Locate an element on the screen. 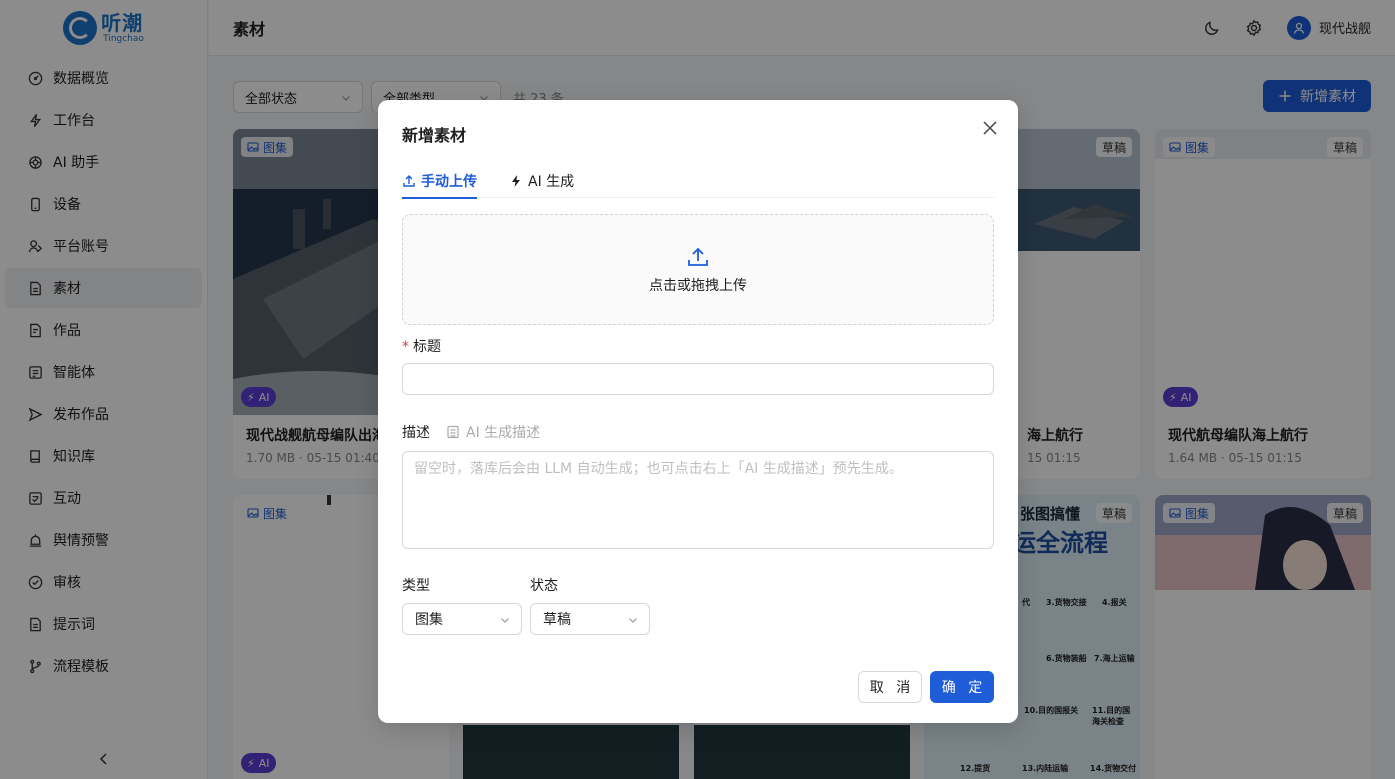 The image size is (1395, 779). status-select: 草稿 is located at coordinates (590, 619).